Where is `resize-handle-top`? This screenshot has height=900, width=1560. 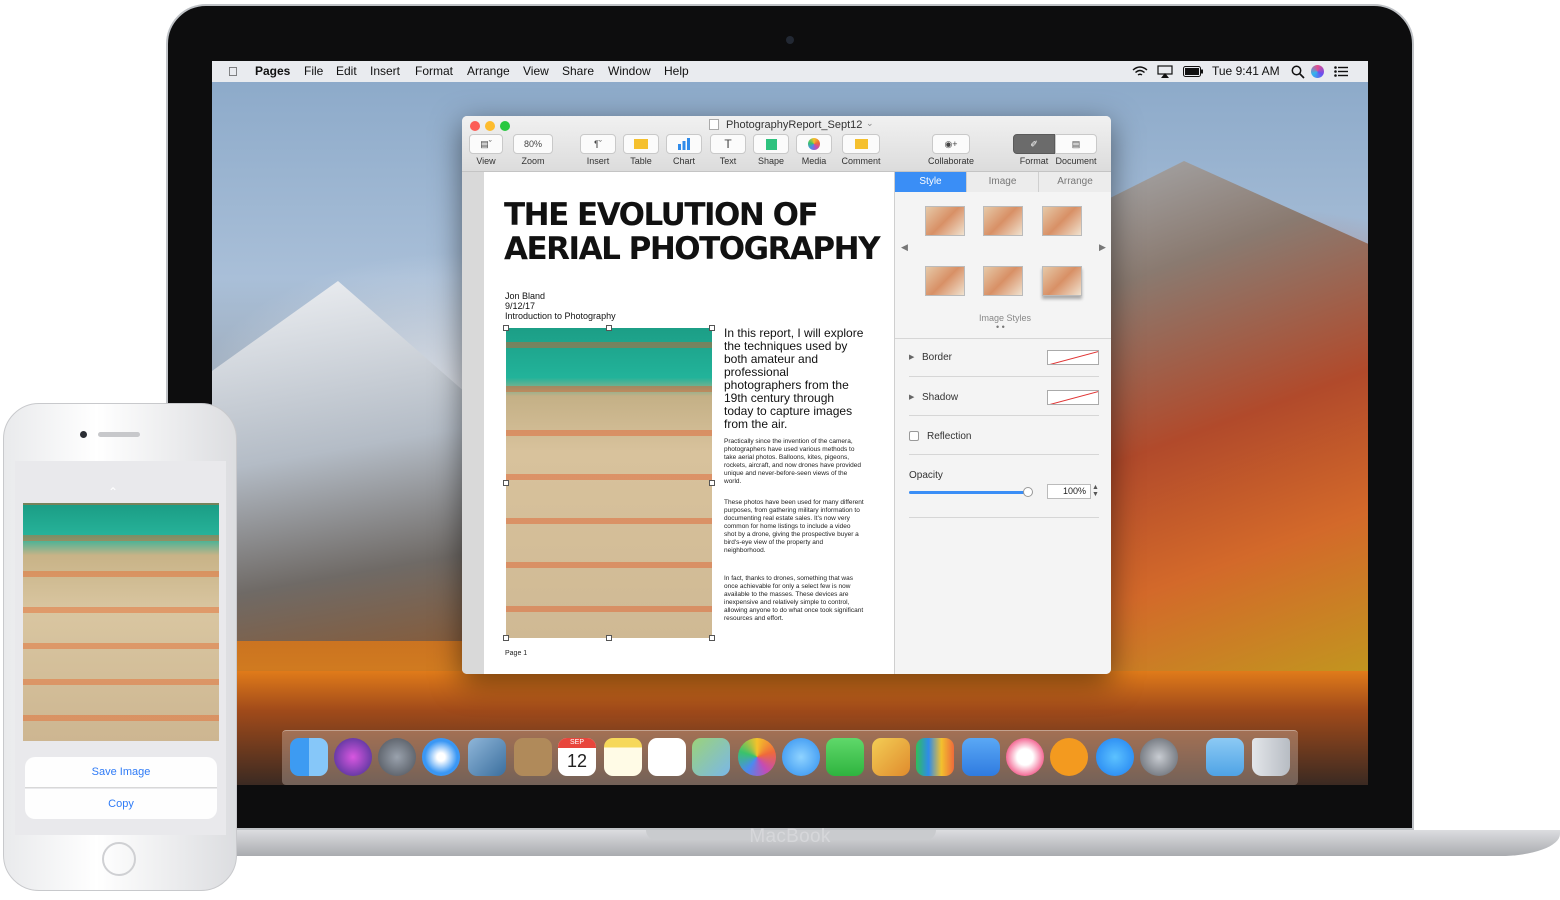 resize-handle-top is located at coordinates (609, 328).